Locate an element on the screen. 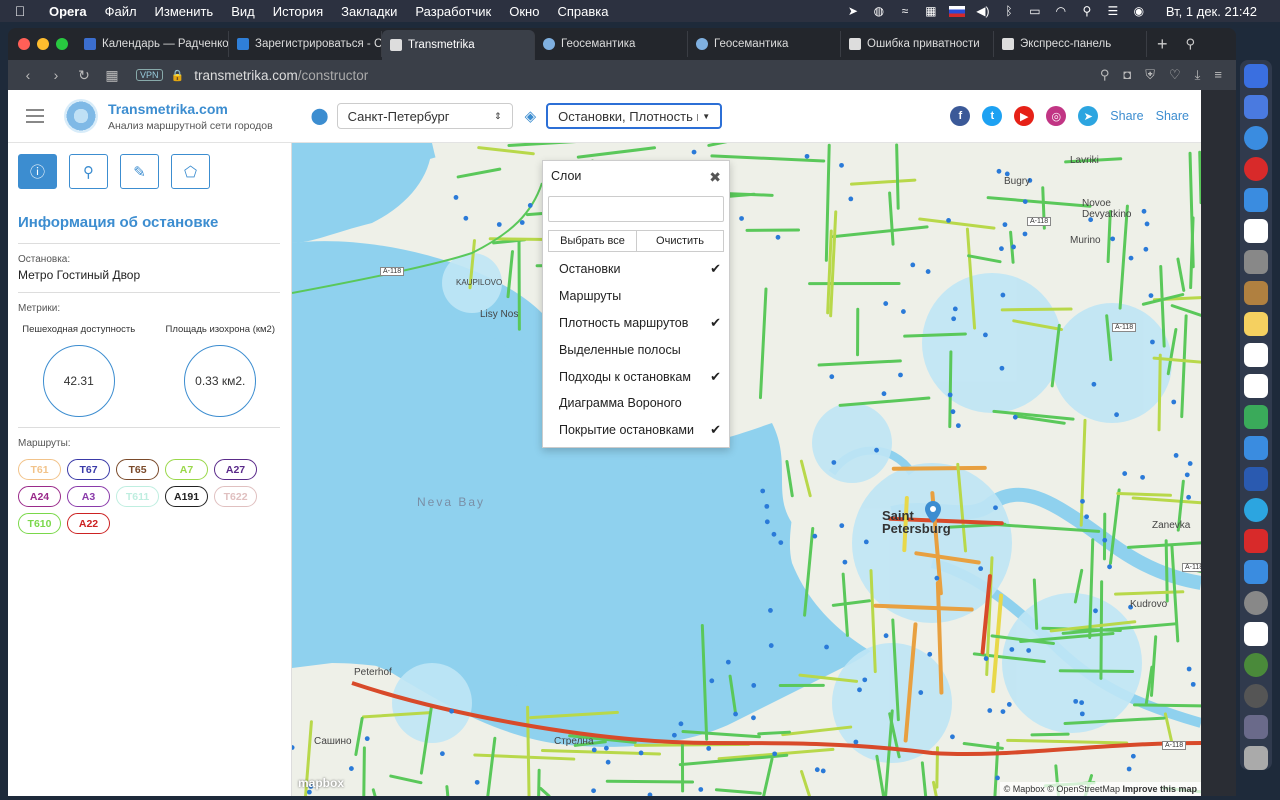 This screenshot has height=800, width=1280. route-chip: Т67 is located at coordinates (88, 469).